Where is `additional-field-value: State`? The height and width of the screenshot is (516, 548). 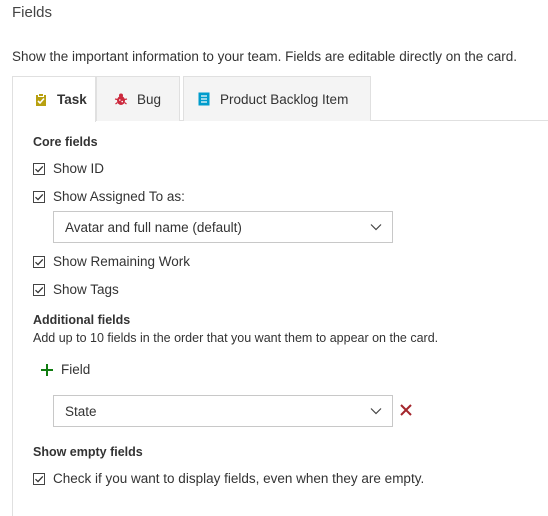 additional-field-value: State is located at coordinates (81, 411).